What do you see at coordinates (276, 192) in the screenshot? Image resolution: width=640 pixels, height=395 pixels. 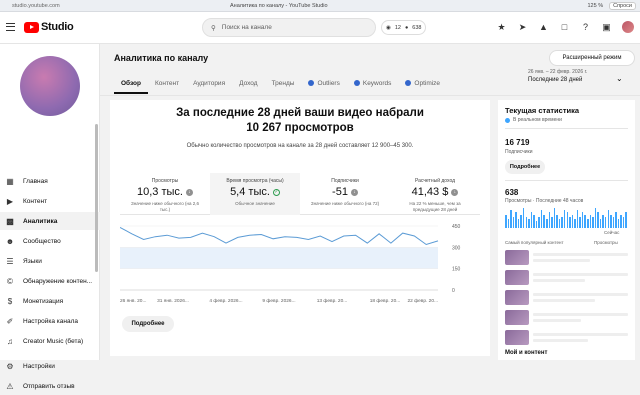 I see `check-icon: ✓` at bounding box center [276, 192].